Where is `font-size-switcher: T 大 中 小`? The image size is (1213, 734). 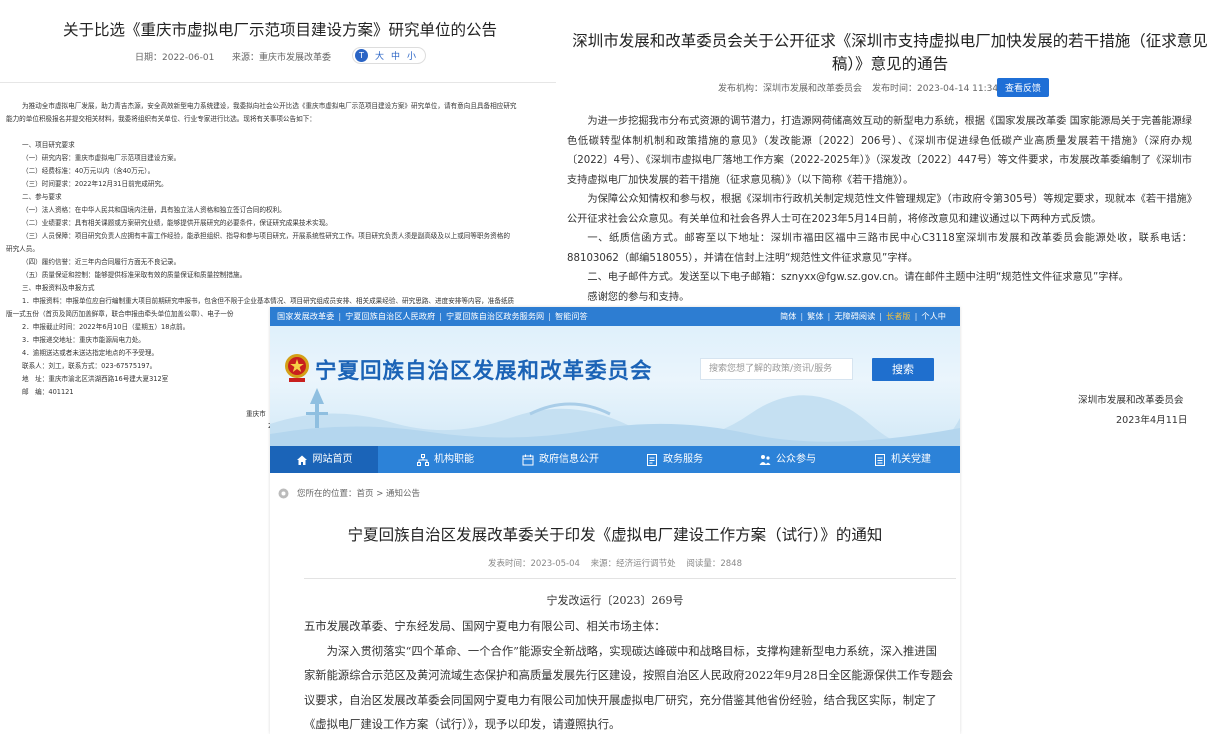 font-size-switcher: T 大 中 小 is located at coordinates (389, 55).